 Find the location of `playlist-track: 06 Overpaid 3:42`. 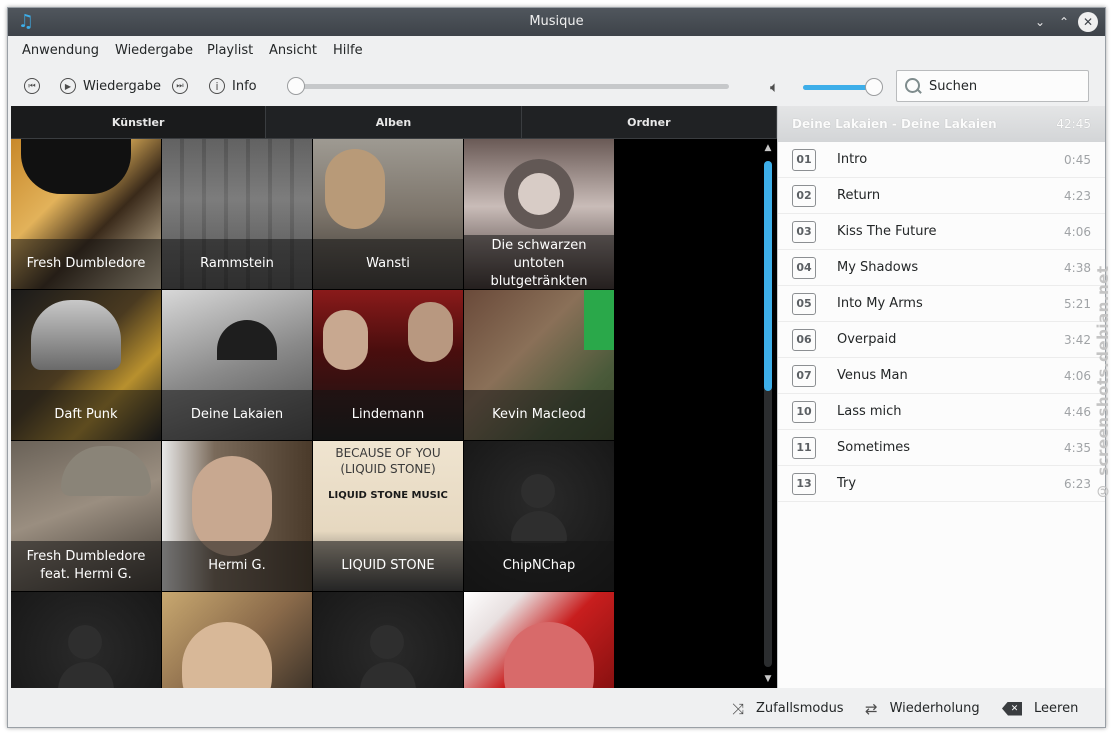

playlist-track: 06 Overpaid 3:42 is located at coordinates (941, 340).